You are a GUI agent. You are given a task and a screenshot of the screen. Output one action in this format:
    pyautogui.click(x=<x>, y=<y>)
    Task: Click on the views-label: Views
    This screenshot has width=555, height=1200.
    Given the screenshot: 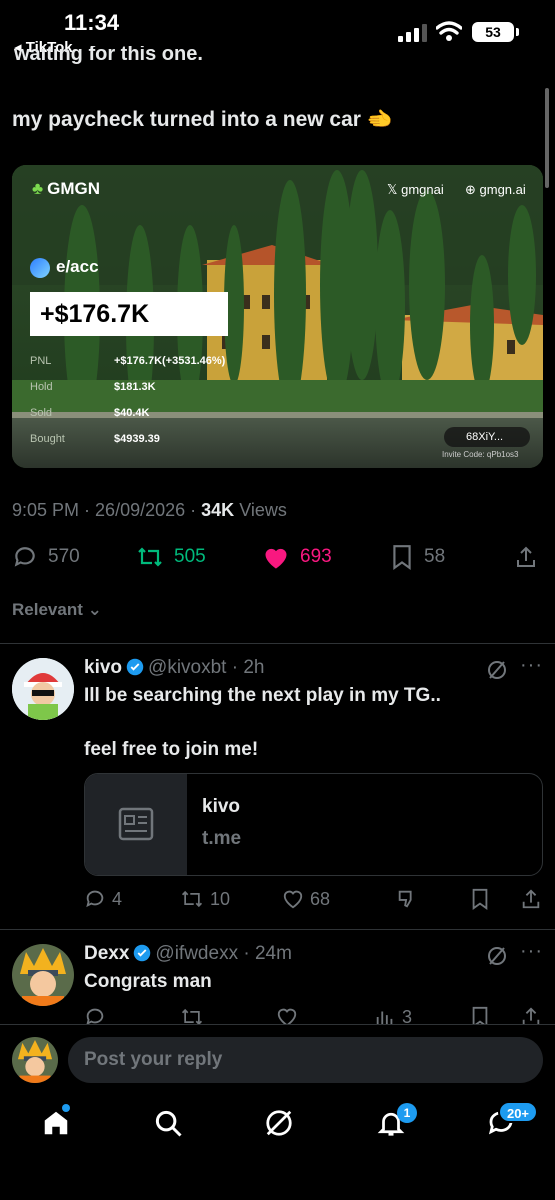 What is the action you would take?
    pyautogui.click(x=263, y=510)
    